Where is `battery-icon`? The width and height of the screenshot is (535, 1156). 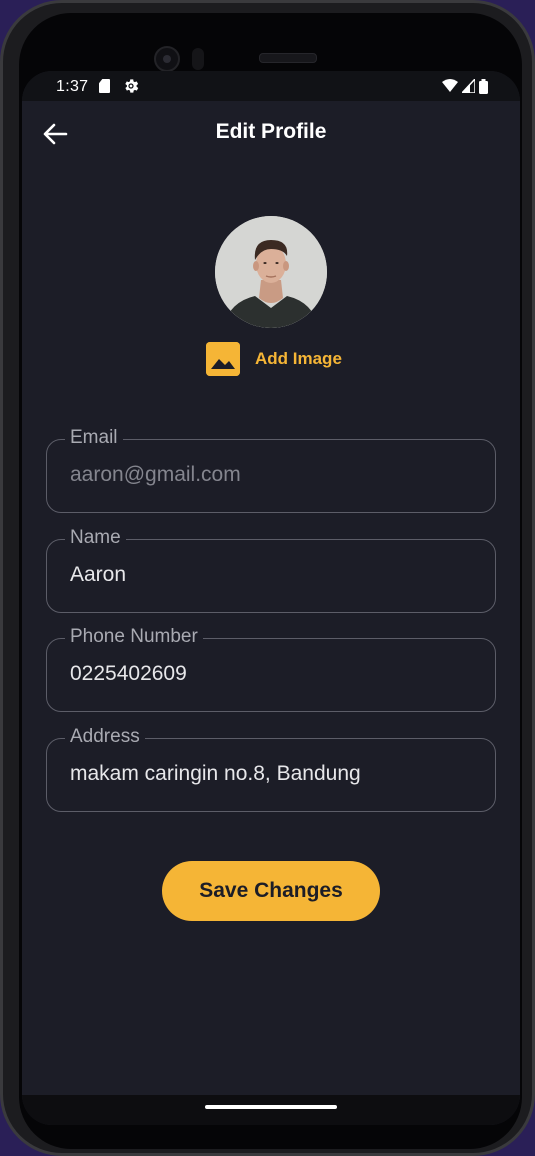
battery-icon is located at coordinates (483, 86).